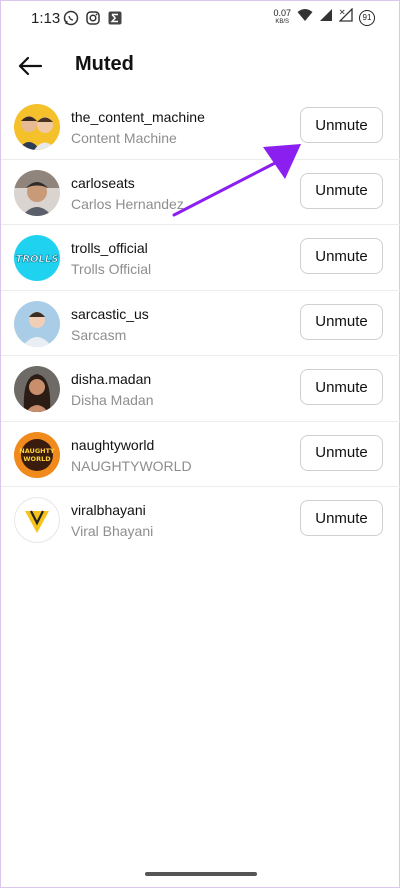  I want to click on avatar: NAUGHTY WORLD, so click(37, 454).